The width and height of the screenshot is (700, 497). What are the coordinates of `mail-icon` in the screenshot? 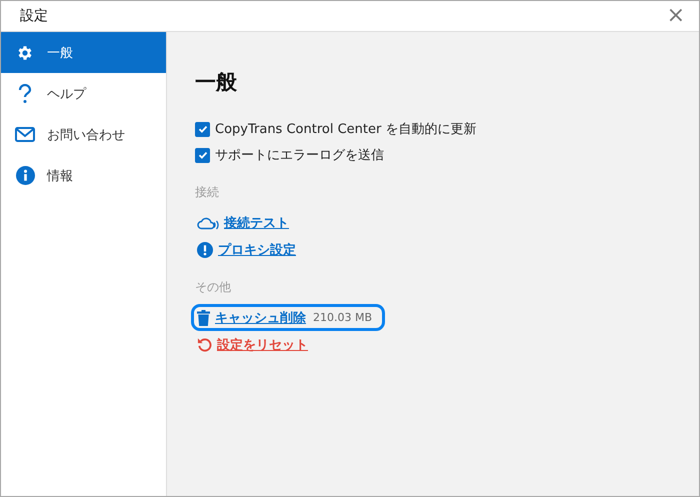 It's located at (25, 134).